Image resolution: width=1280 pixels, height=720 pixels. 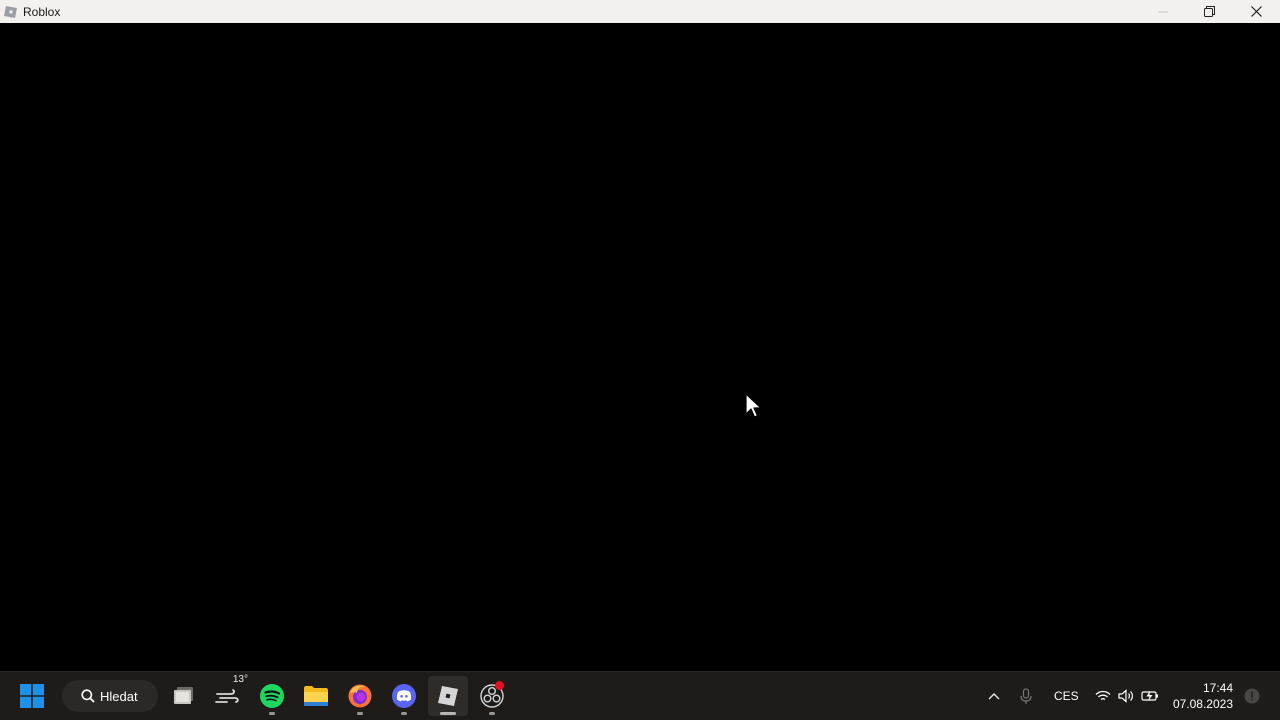 I want to click on quick-settings-button, so click(x=1127, y=696).